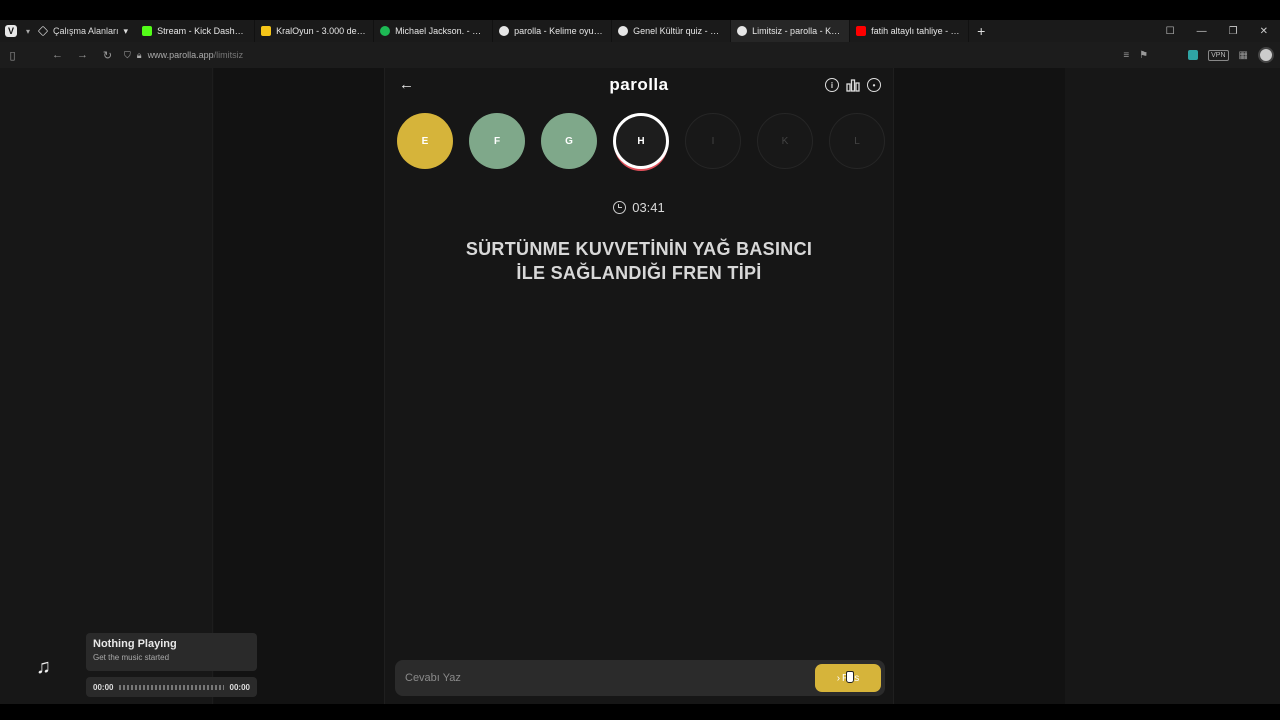 This screenshot has height=720, width=1280. What do you see at coordinates (857, 141) in the screenshot?
I see `letter-l: L` at bounding box center [857, 141].